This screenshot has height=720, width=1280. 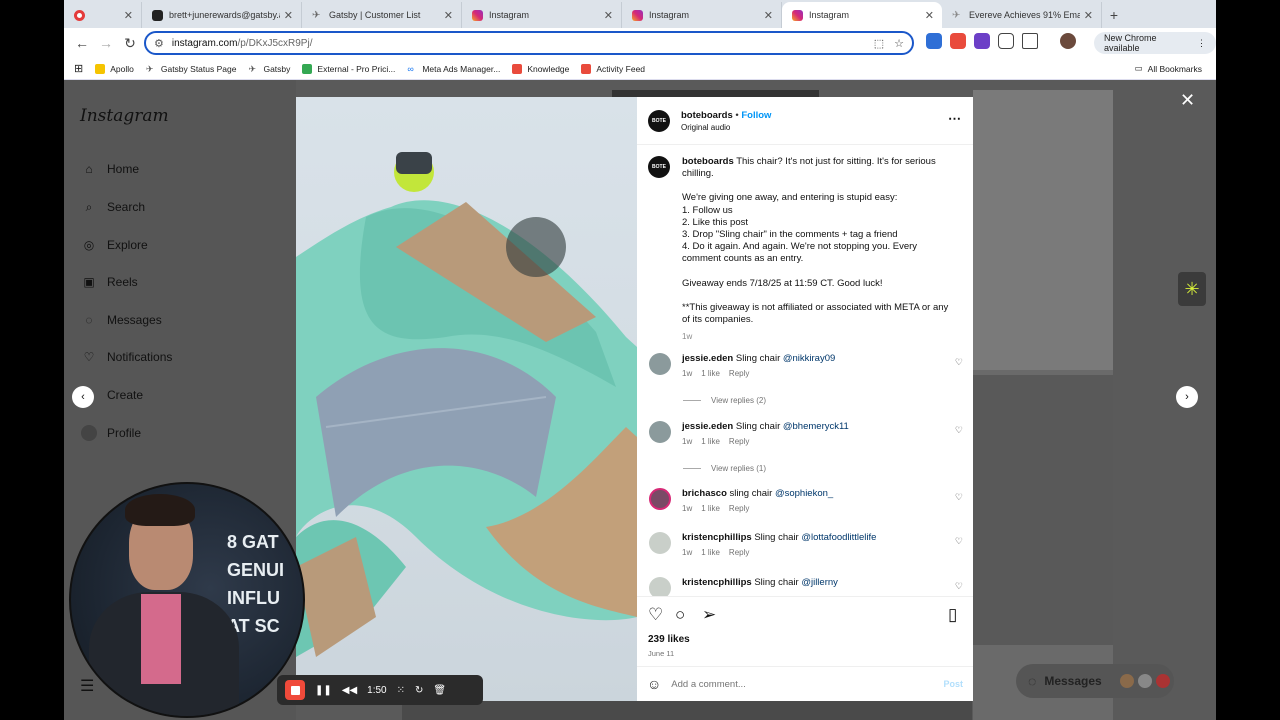 What do you see at coordinates (114, 245) in the screenshot?
I see `sidebar-item-explore: ◎ Explore` at bounding box center [114, 245].